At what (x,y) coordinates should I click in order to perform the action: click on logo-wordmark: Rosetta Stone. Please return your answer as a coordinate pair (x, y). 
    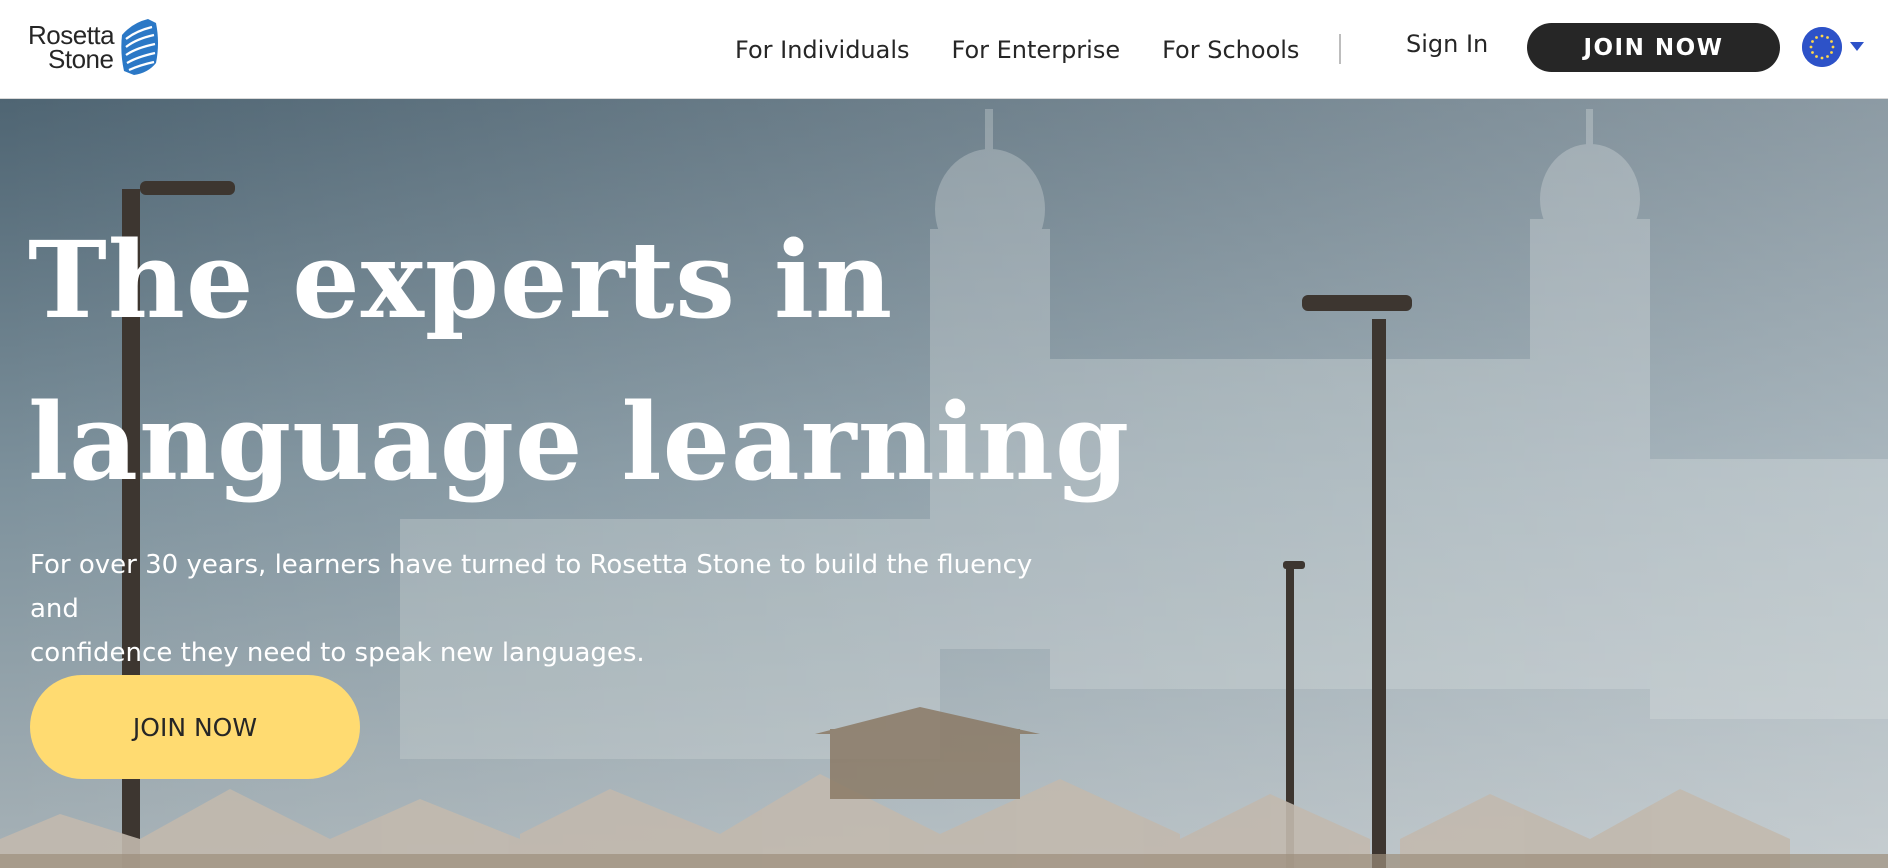
    Looking at the image, I should click on (71, 48).